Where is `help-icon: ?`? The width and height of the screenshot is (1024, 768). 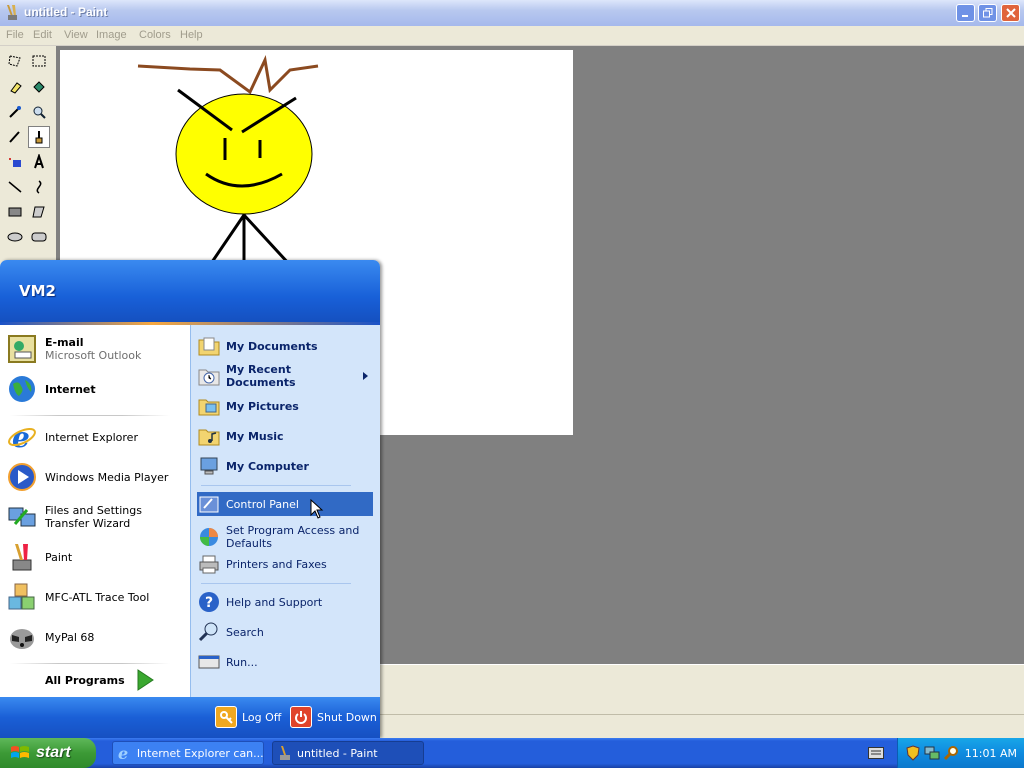
help-icon: ? is located at coordinates (209, 602).